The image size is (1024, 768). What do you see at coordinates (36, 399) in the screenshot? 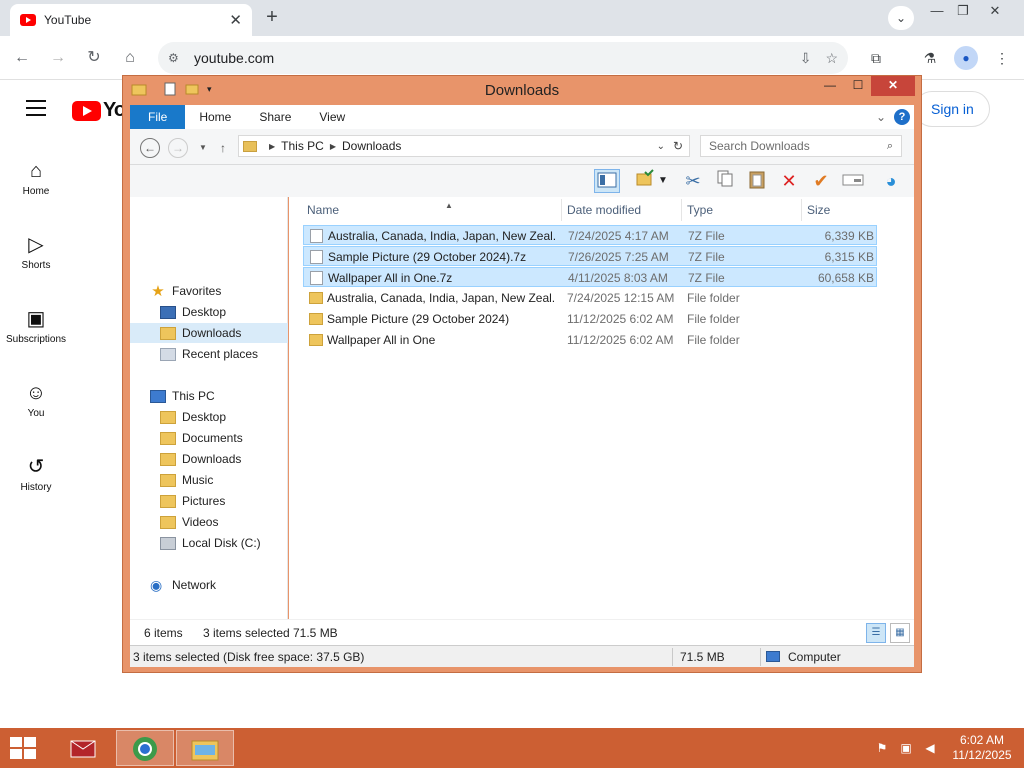
I see `sidebar-item-you: ☺ You` at bounding box center [36, 399].